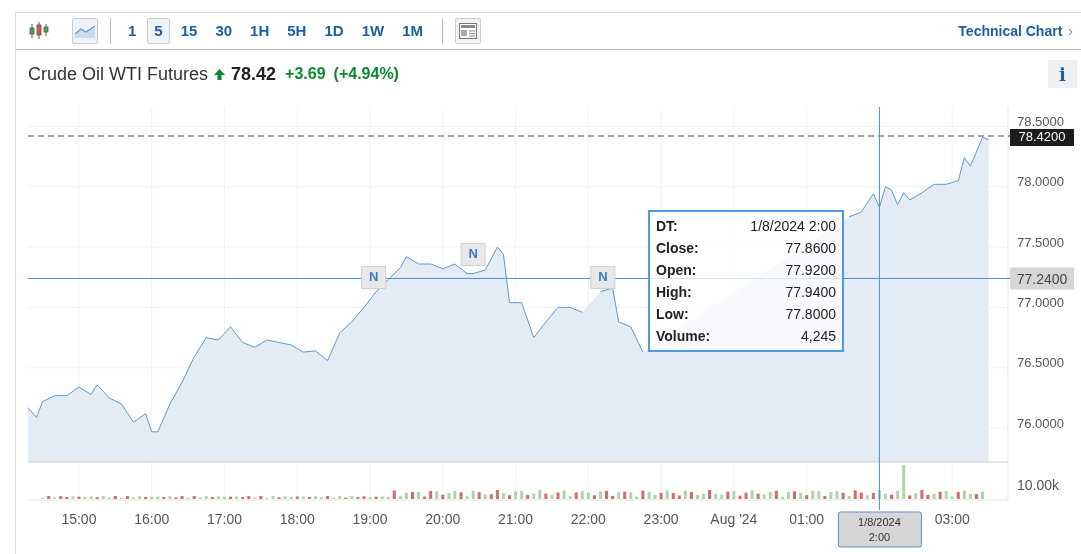 The width and height of the screenshot is (1081, 554). What do you see at coordinates (297, 518) in the screenshot?
I see `x-axis-label: 18:00` at bounding box center [297, 518].